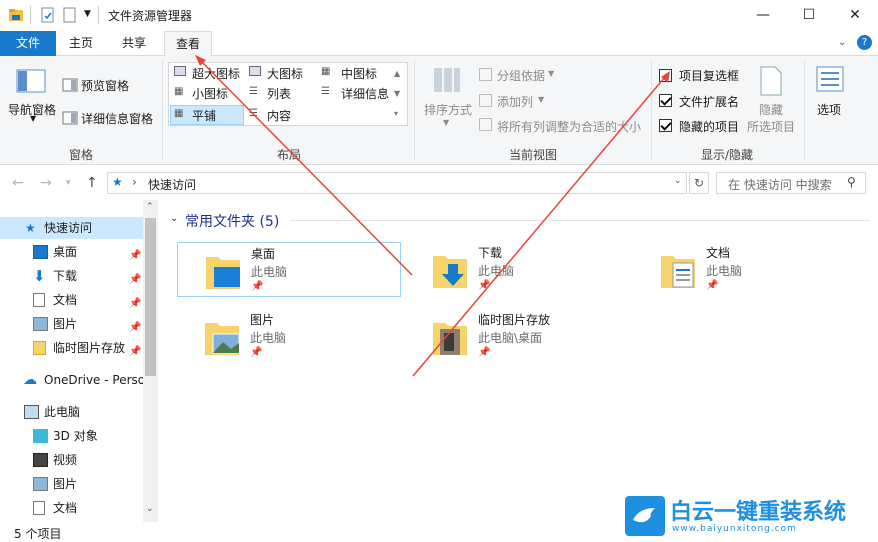 This screenshot has height=542, width=878. What do you see at coordinates (521, 75) in the screenshot?
I see `group-by-button: 分组依据` at bounding box center [521, 75].